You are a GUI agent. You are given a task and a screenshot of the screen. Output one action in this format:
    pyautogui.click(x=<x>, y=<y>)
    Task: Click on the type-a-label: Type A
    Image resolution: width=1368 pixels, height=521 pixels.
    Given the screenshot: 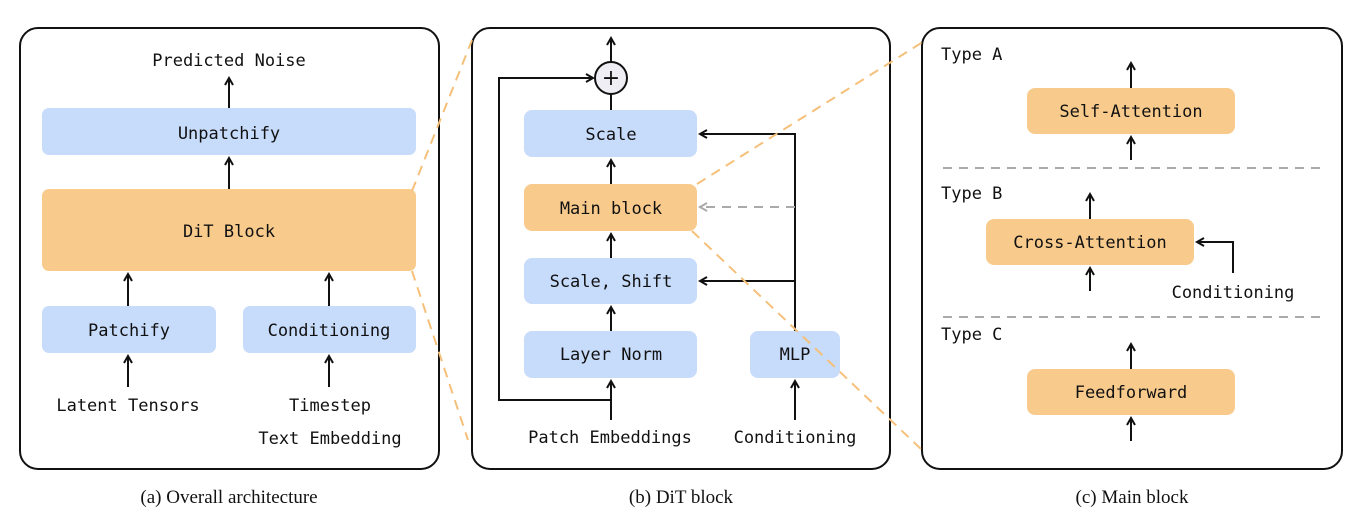 What is the action you would take?
    pyautogui.click(x=971, y=55)
    